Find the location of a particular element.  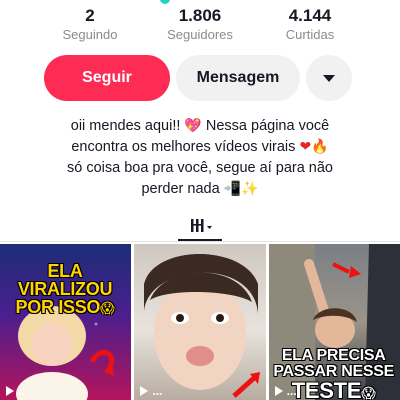

bio-line-4: perder nada 📲✨ is located at coordinates (200, 189).